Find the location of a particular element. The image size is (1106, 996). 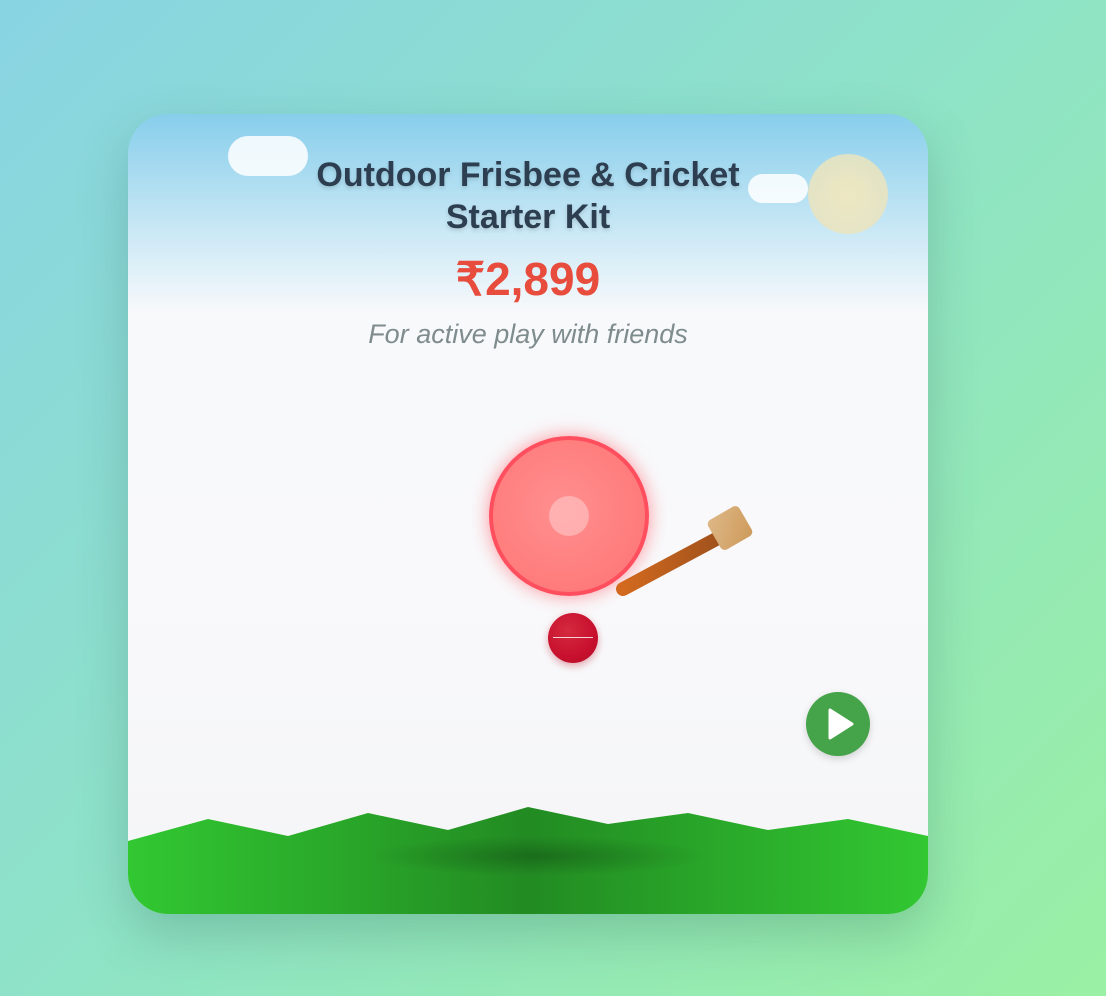

ball-seam is located at coordinates (573, 637).